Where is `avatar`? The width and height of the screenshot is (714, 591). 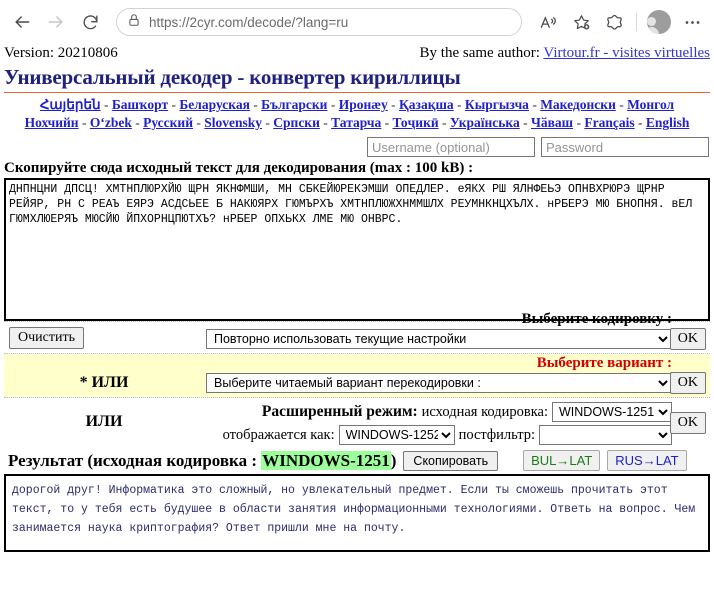 avatar is located at coordinates (659, 22).